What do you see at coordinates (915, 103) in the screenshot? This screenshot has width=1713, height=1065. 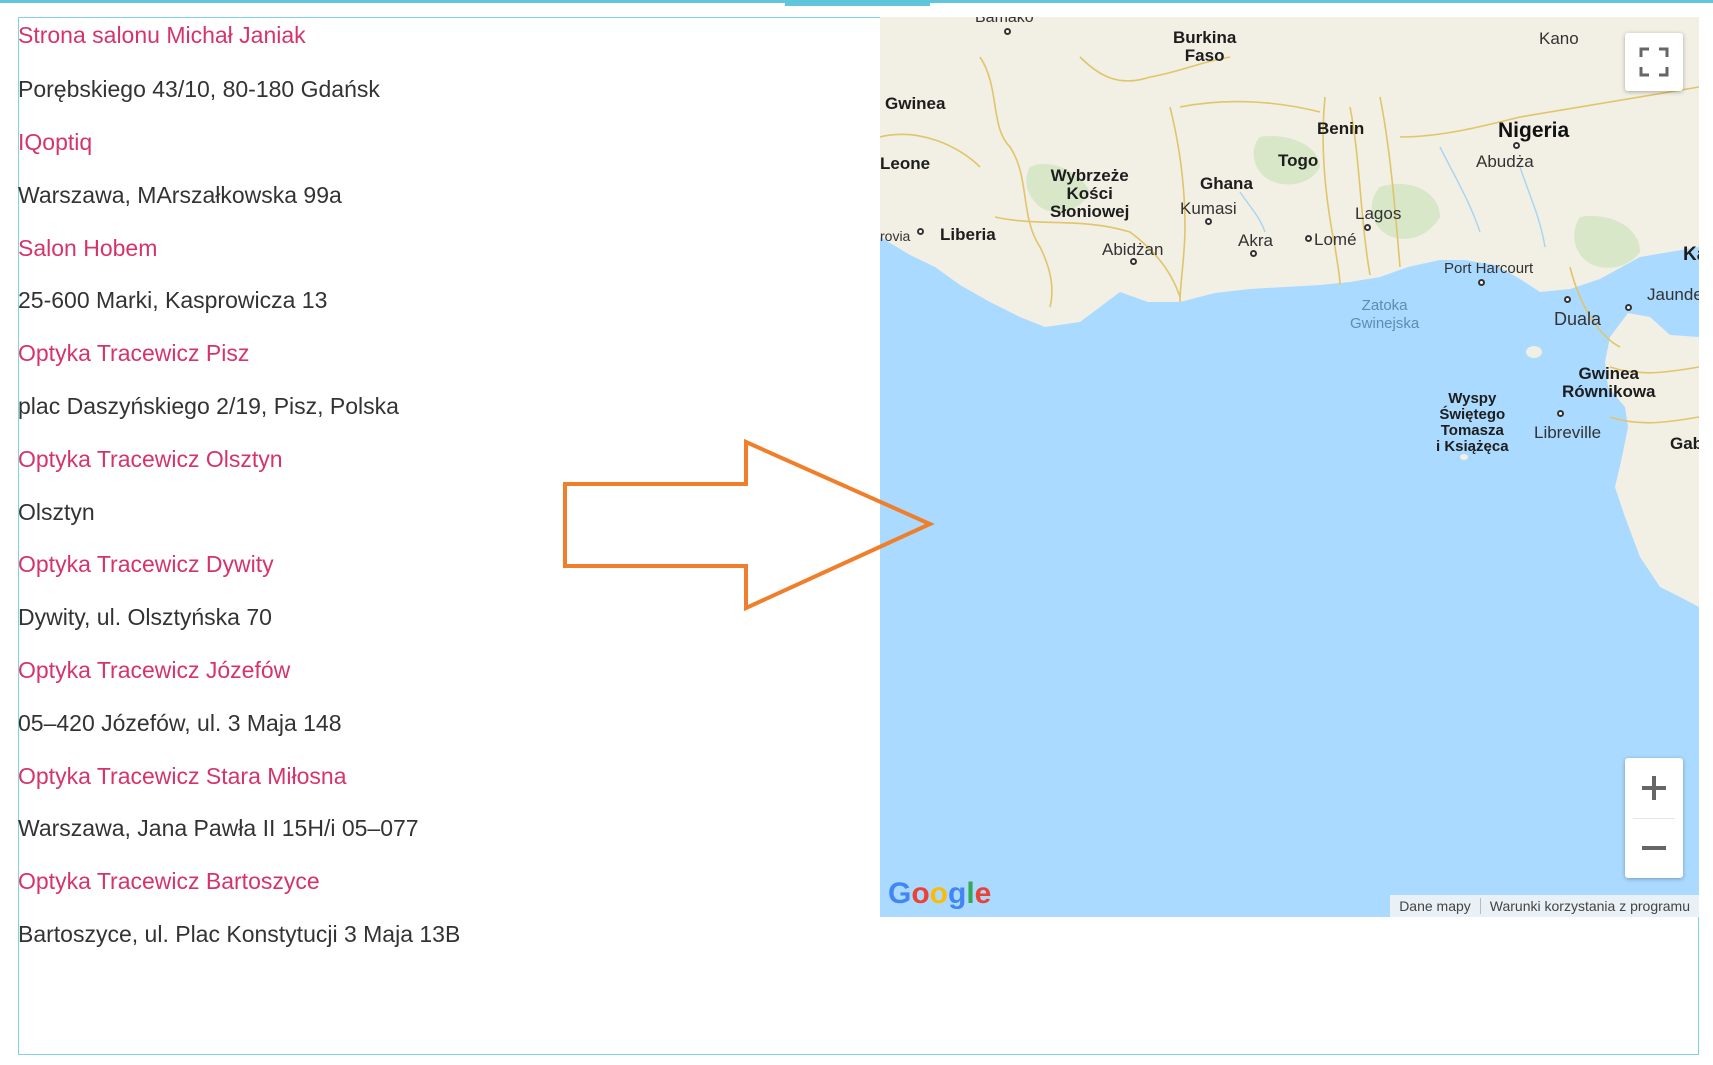 I see `map-label-gwinea: Gwinea` at bounding box center [915, 103].